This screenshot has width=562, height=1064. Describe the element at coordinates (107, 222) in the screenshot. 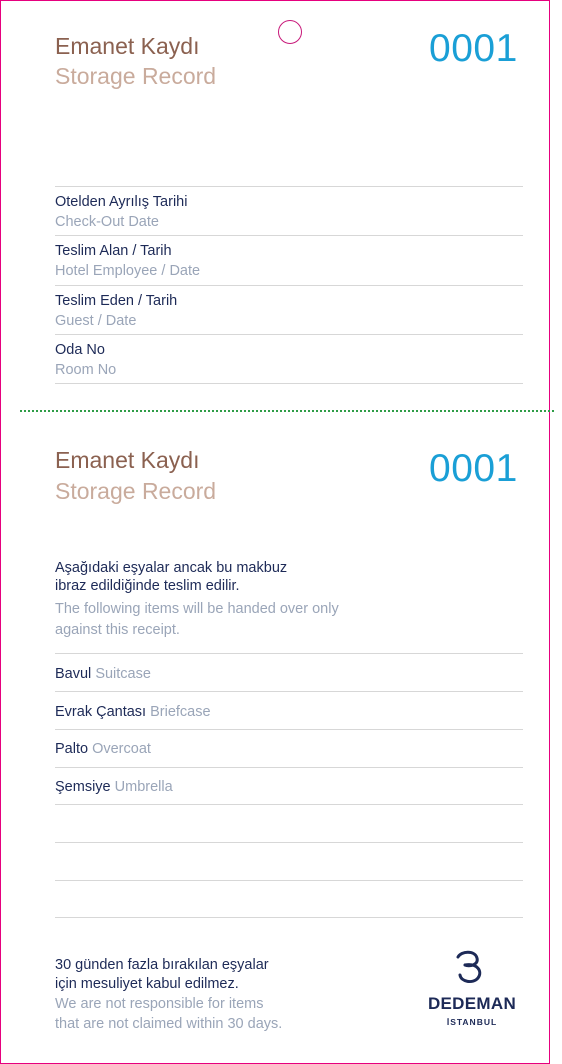

I see `field-checkout-date-label-en: Check-Out Date` at that location.